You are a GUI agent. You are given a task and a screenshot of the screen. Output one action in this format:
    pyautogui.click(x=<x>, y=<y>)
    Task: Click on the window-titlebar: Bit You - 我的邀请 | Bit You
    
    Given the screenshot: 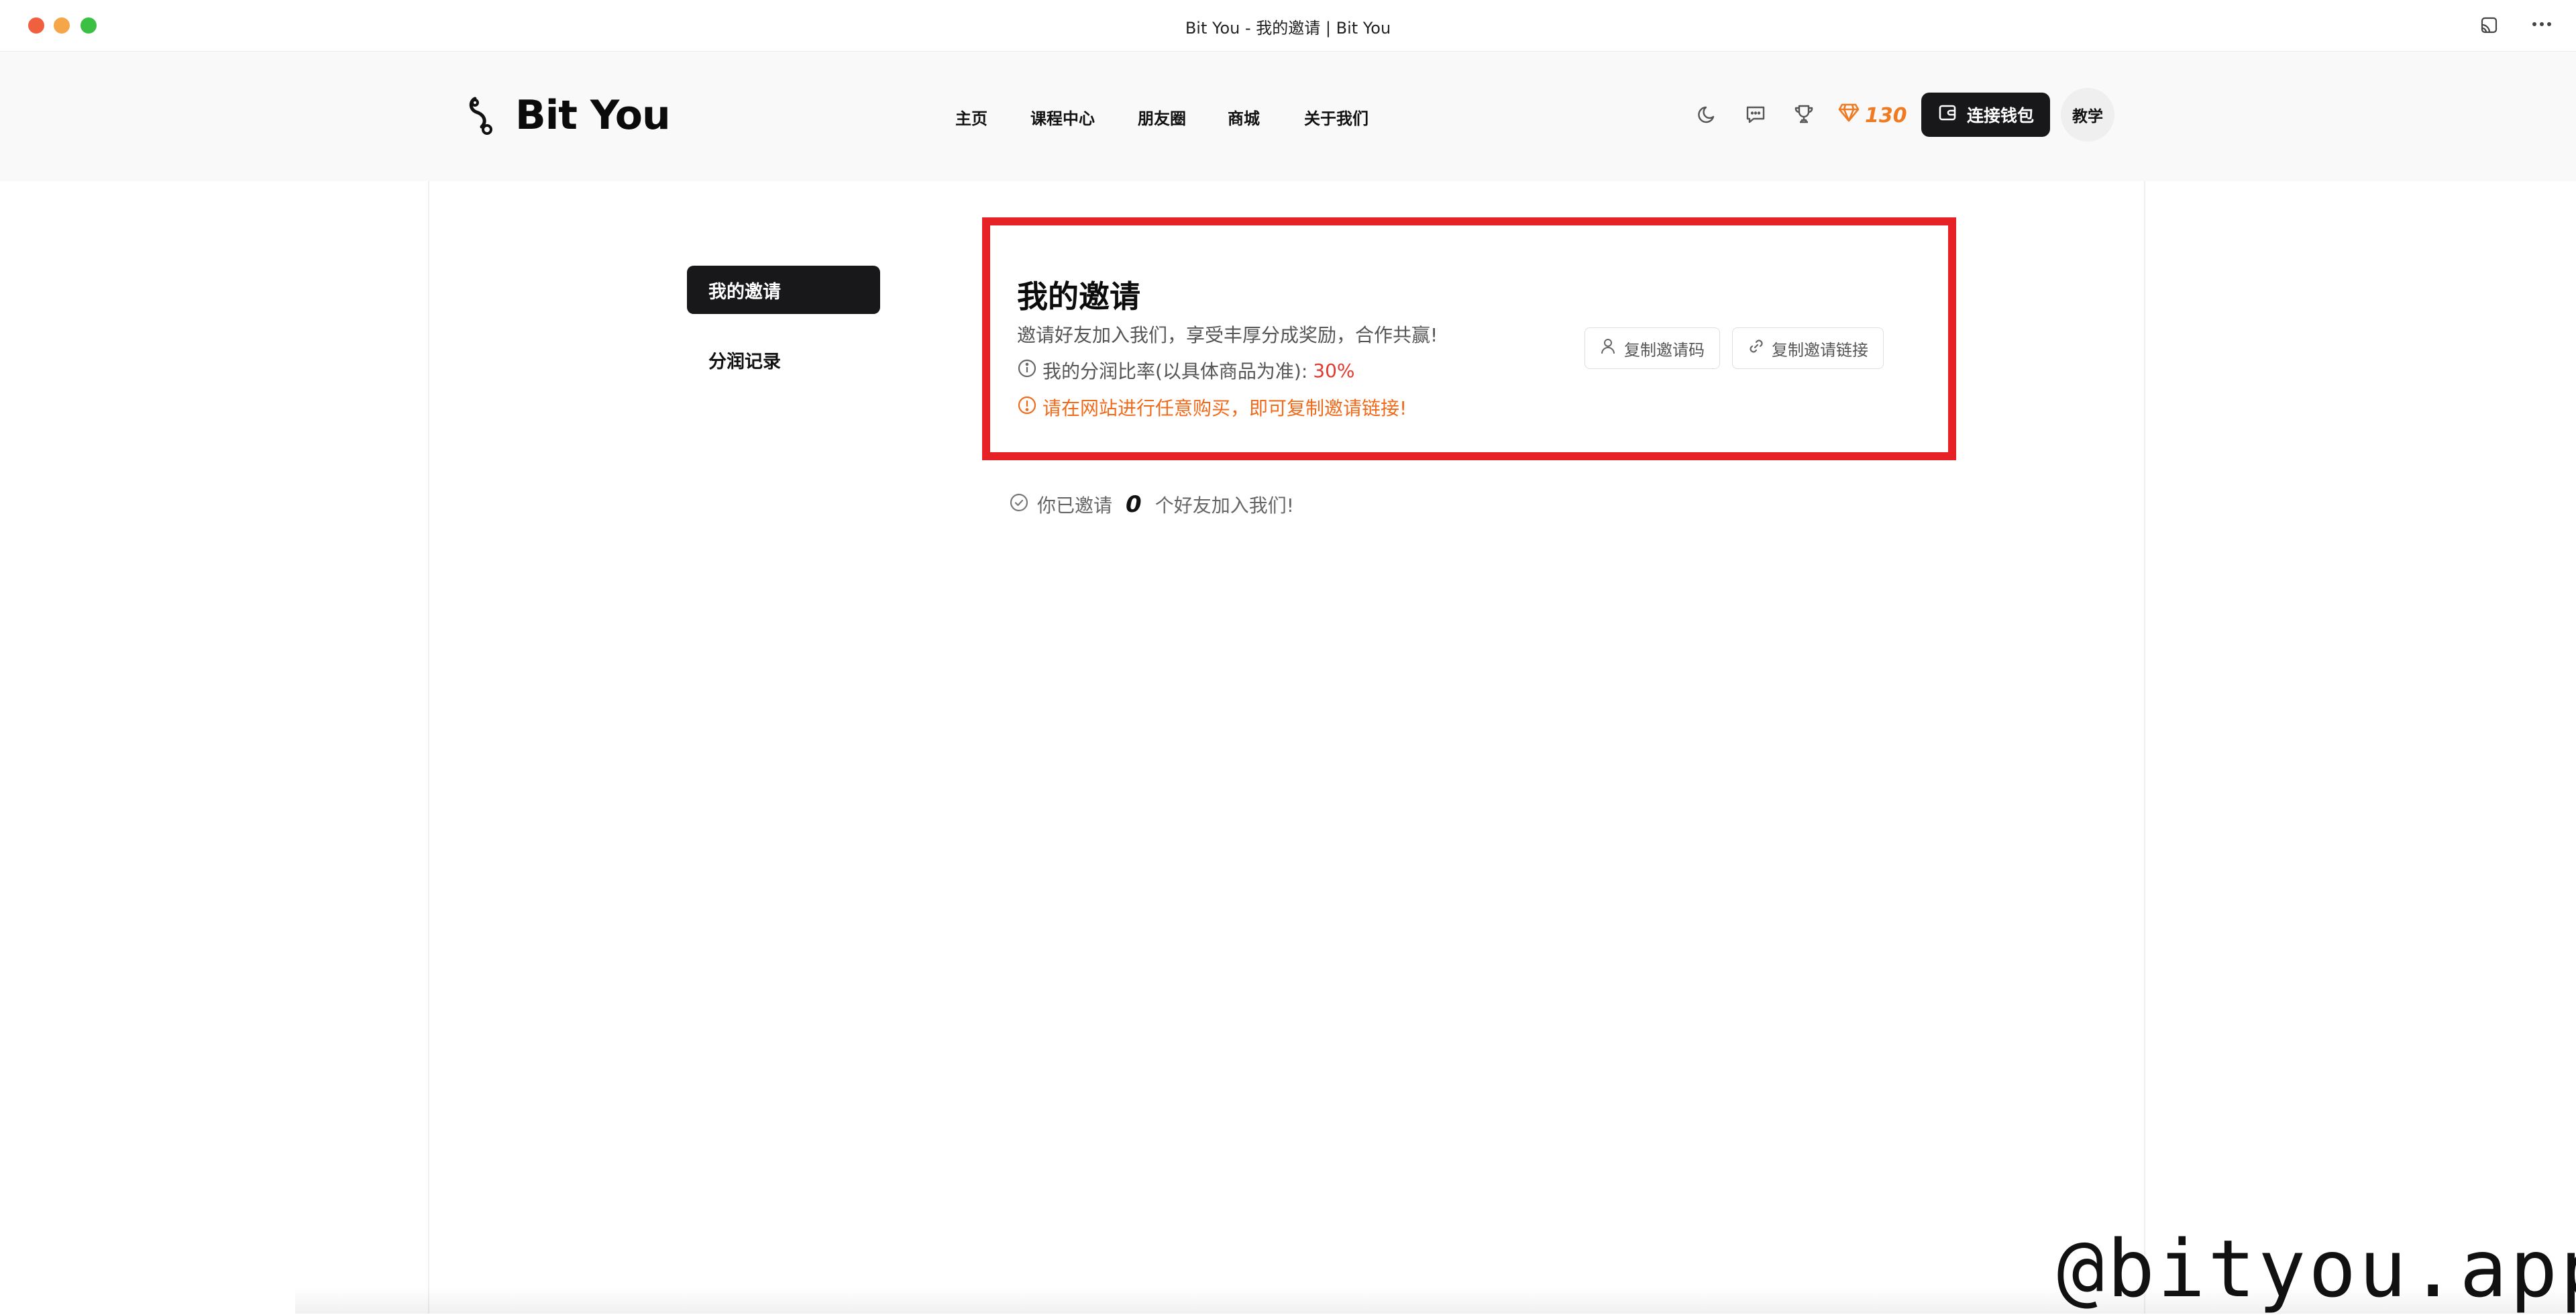 What is the action you would take?
    pyautogui.click(x=1288, y=26)
    